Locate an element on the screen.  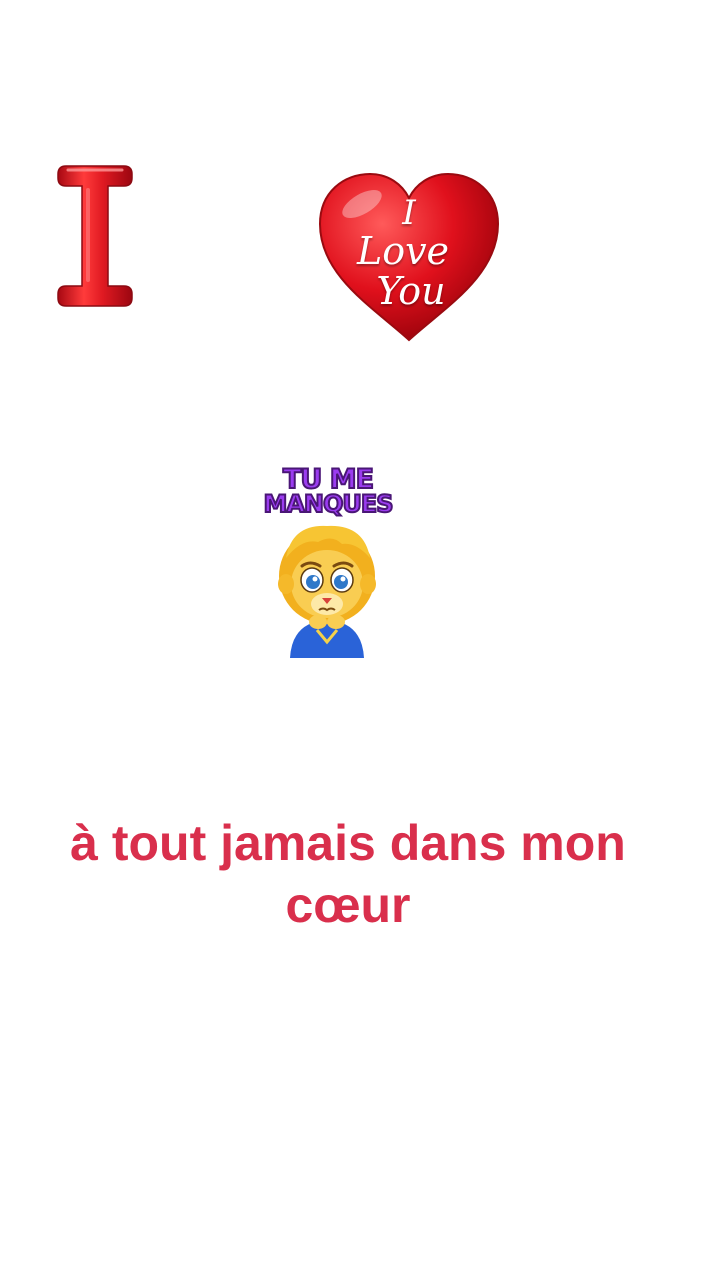
heart-text-line1: I is located at coordinates (409, 213).